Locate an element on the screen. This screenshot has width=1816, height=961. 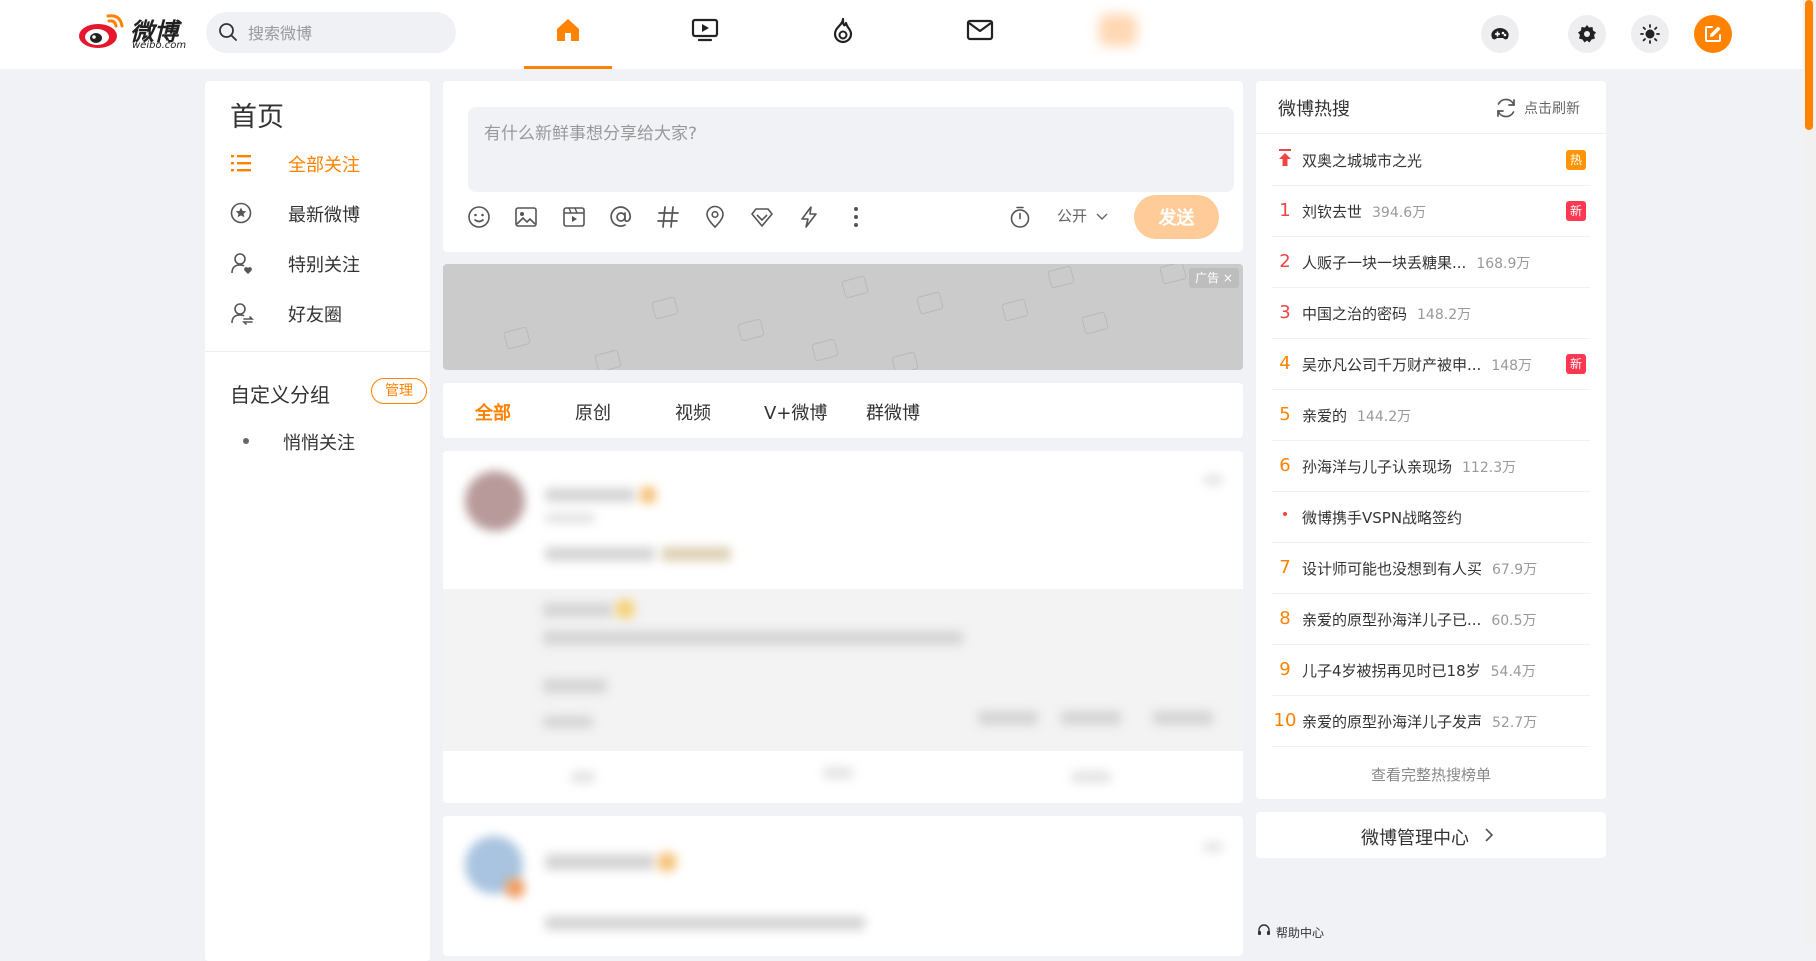
hot-search-item: 1 刘钦去世 394.6万 新 is located at coordinates (1431, 211).